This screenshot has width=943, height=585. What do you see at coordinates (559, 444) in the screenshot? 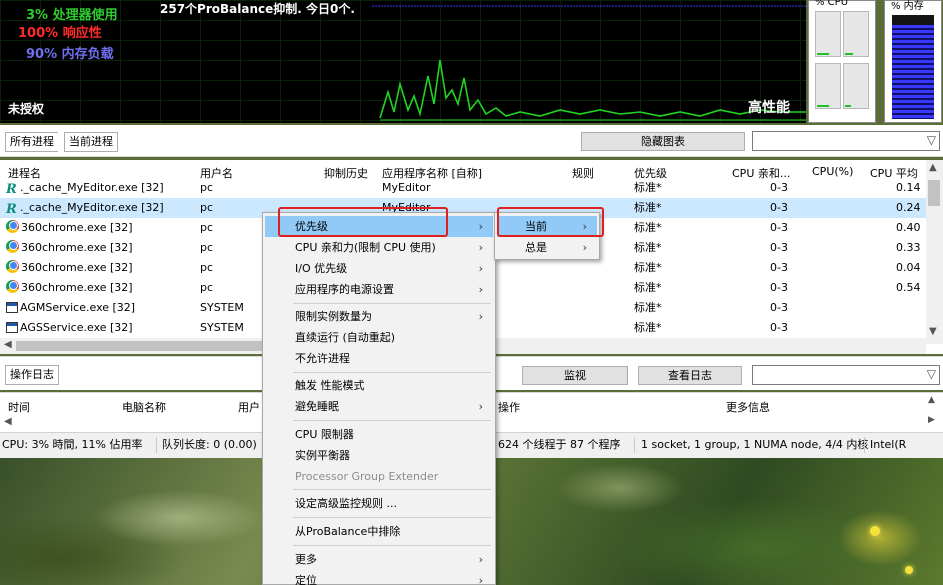
I see `status-threads: 624 个线程于 87 个程序` at bounding box center [559, 444].